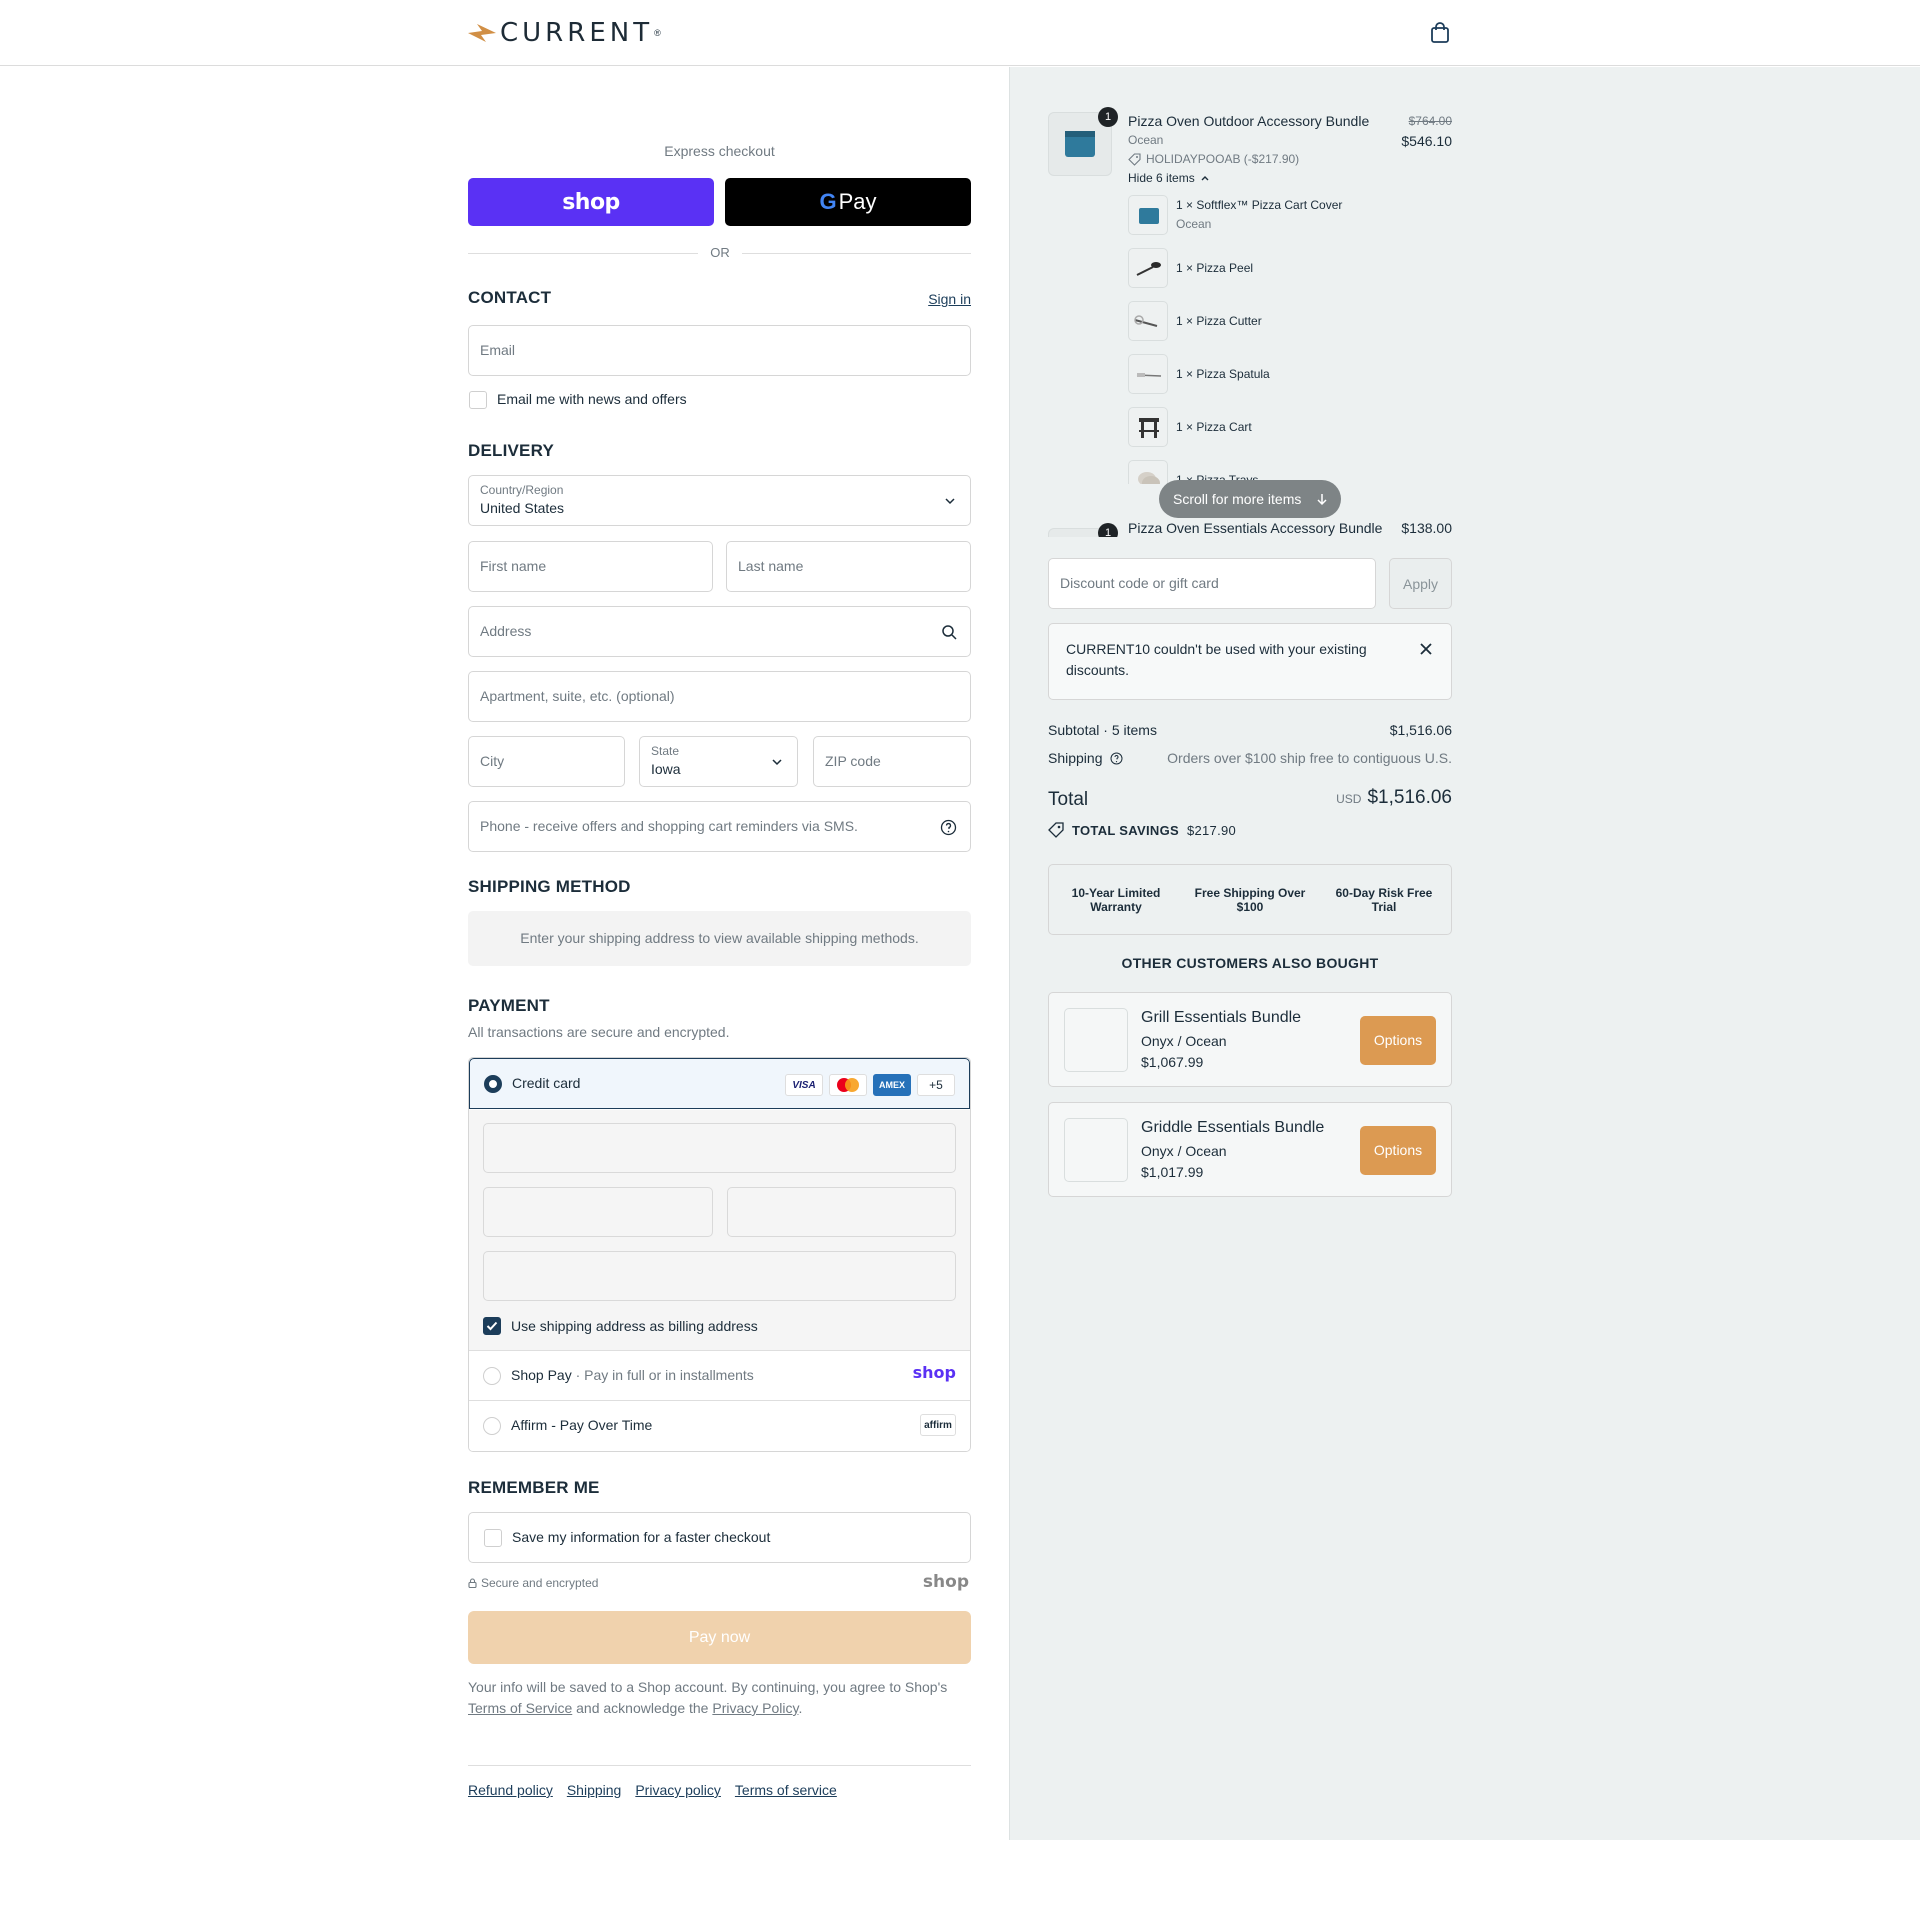  Describe the element at coordinates (1108, 117) in the screenshot. I see `quantity-badge: 1` at that location.